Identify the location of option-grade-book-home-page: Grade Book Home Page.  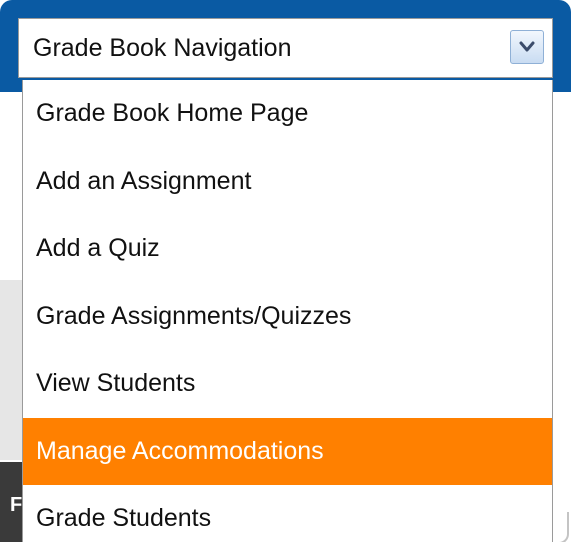
(287, 114).